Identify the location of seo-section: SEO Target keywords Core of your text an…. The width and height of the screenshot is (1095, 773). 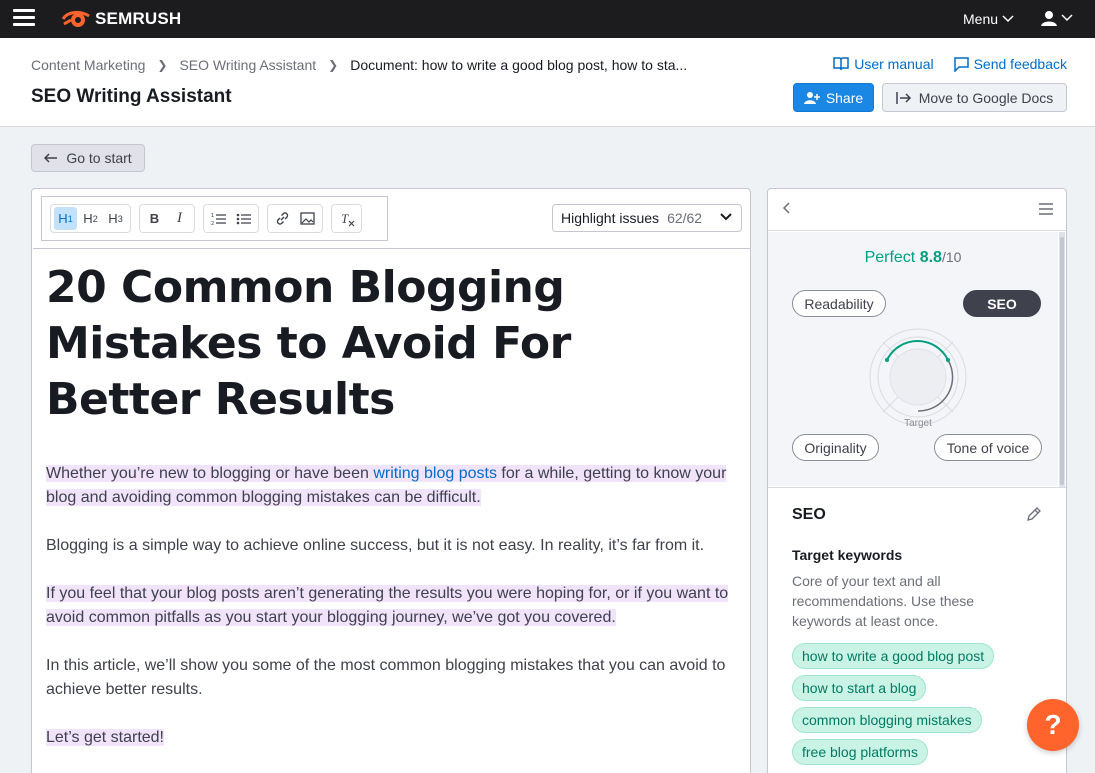
(917, 630).